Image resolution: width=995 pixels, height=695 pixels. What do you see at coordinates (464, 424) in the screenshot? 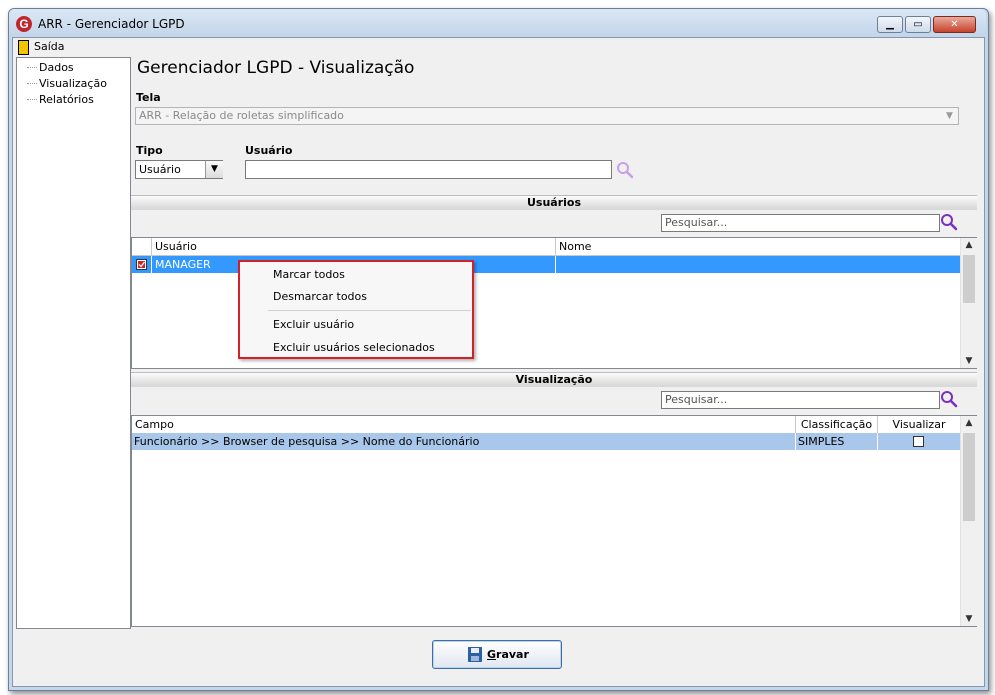
I see `column-header-campo: Campo` at bounding box center [464, 424].